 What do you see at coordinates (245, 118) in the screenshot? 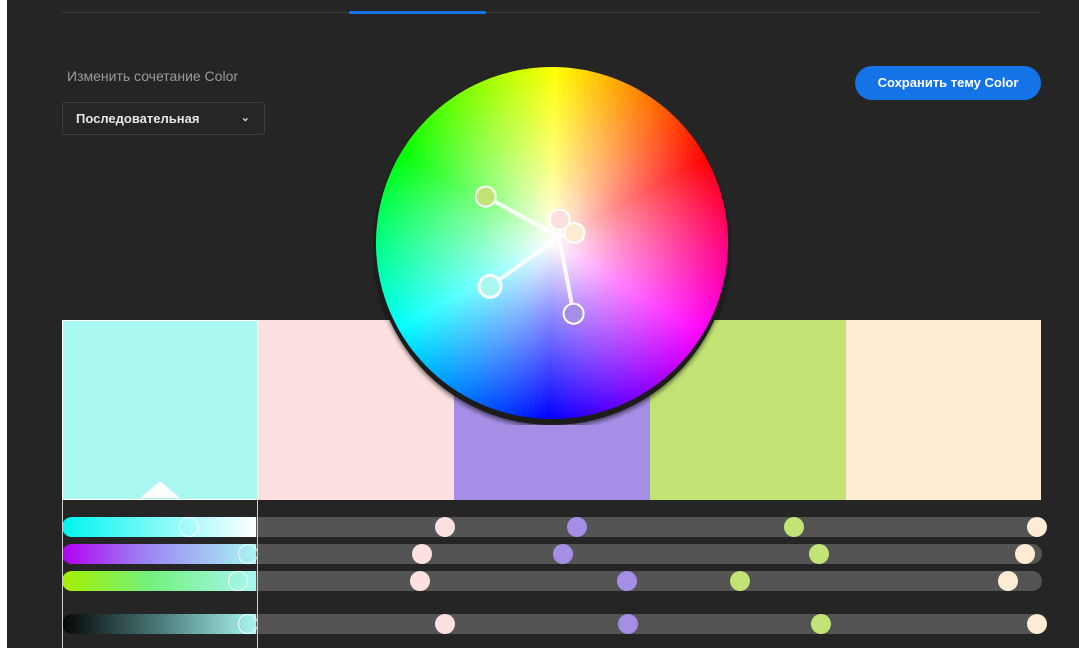
I see `chevron-down-icon: ⌄` at bounding box center [245, 118].